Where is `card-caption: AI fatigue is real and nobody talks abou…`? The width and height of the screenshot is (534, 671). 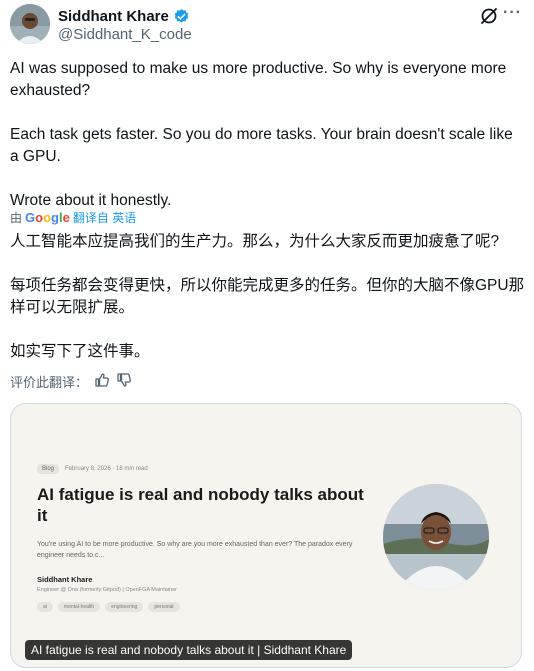
card-caption: AI fatigue is real and nobody talks abou… is located at coordinates (189, 650).